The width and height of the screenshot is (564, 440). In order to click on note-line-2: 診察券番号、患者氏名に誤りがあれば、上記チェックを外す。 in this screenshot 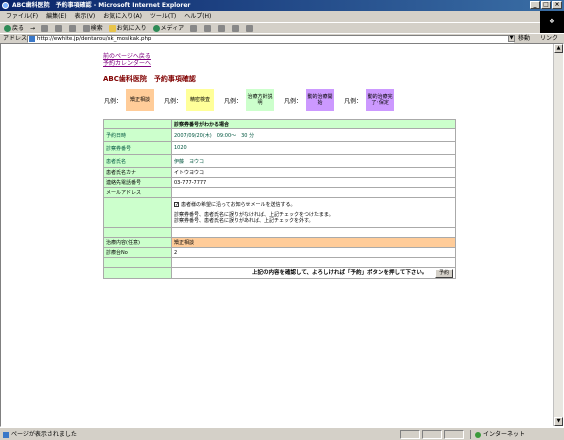, I will do `click(244, 221)`.